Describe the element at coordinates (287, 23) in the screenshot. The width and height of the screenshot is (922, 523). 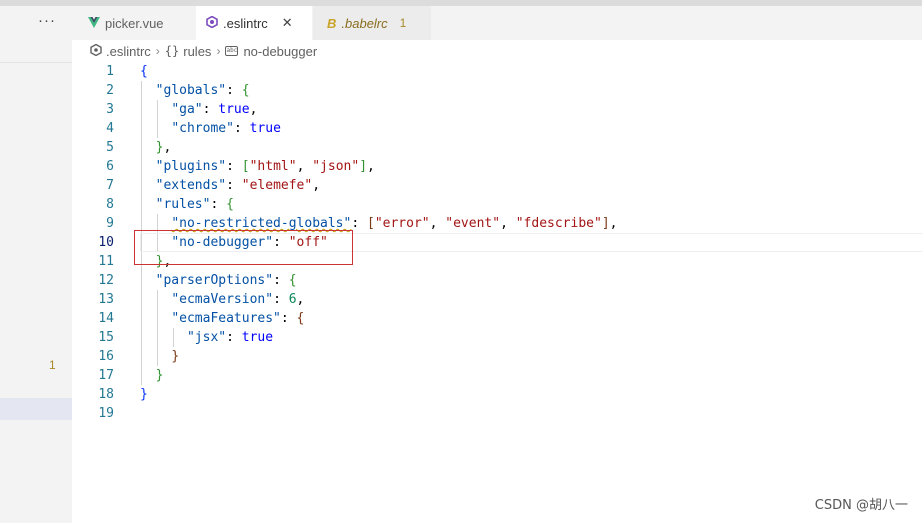
I see `close-icon: ✕` at that location.